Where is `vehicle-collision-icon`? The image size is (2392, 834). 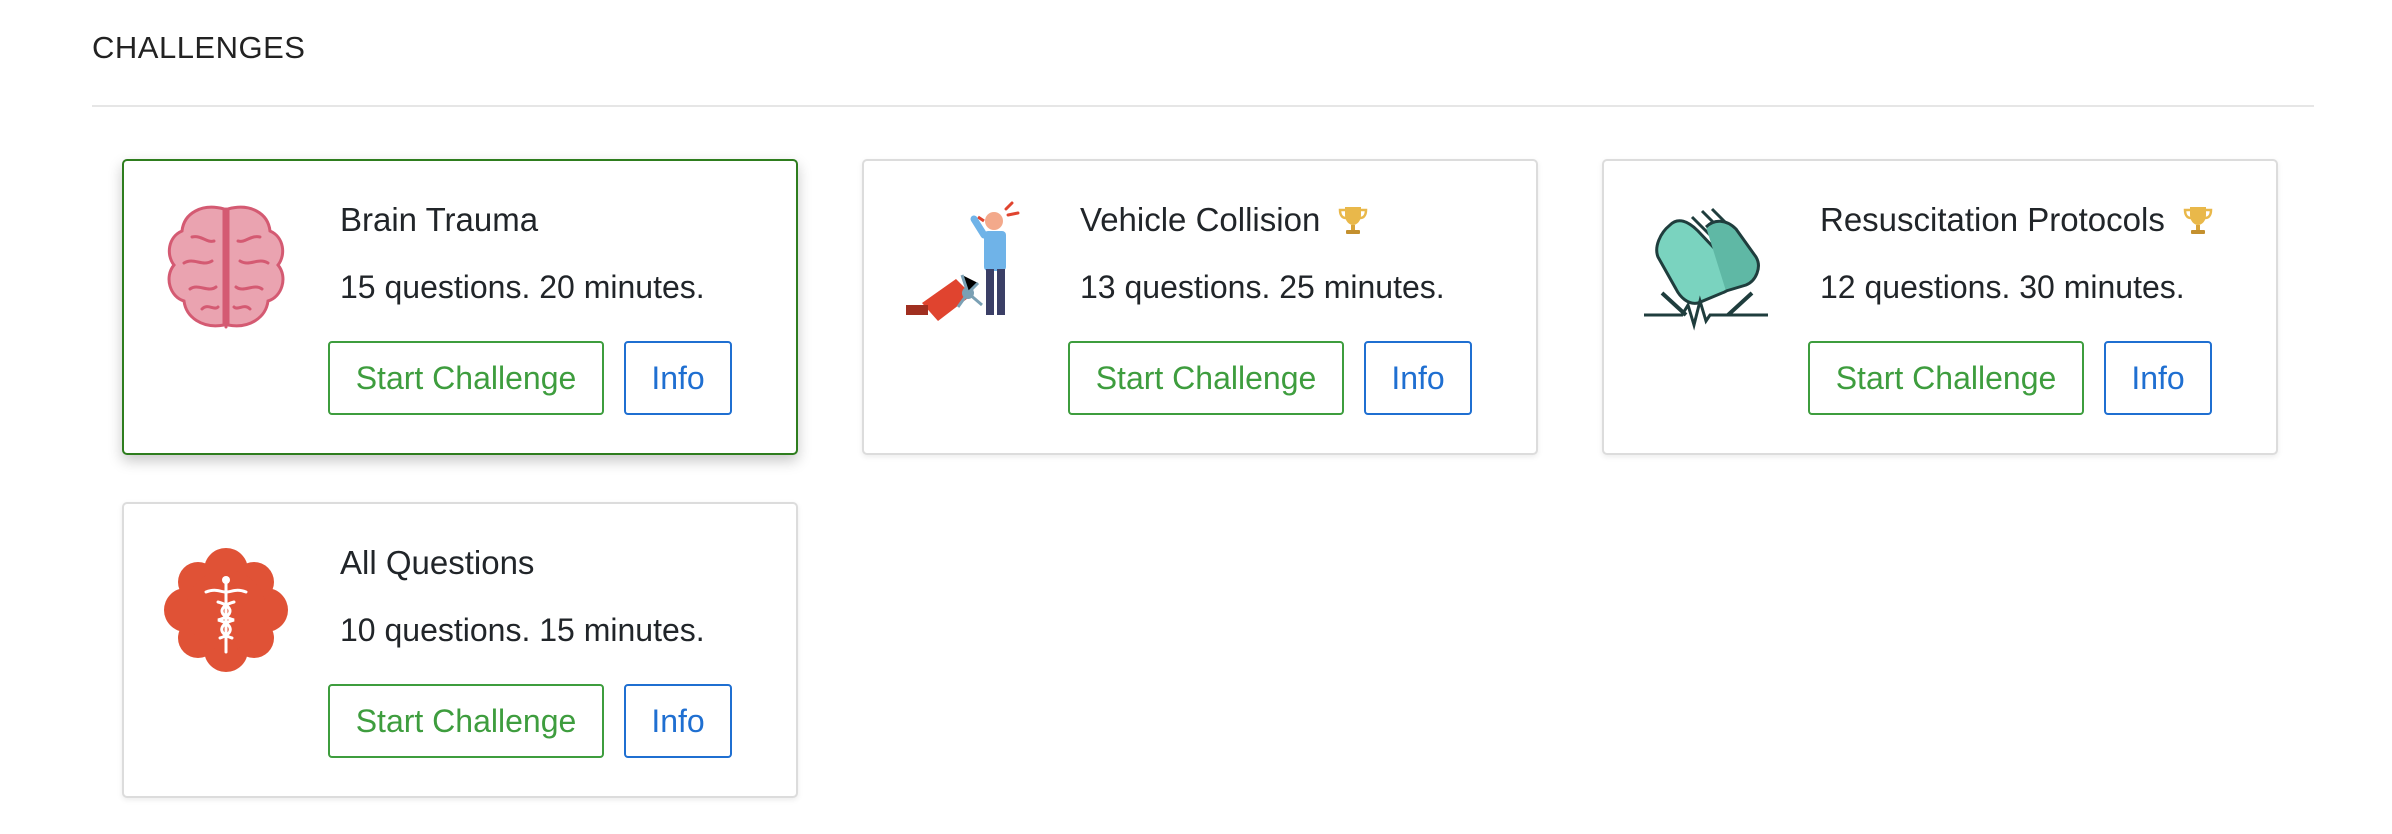
vehicle-collision-icon is located at coordinates (966, 267).